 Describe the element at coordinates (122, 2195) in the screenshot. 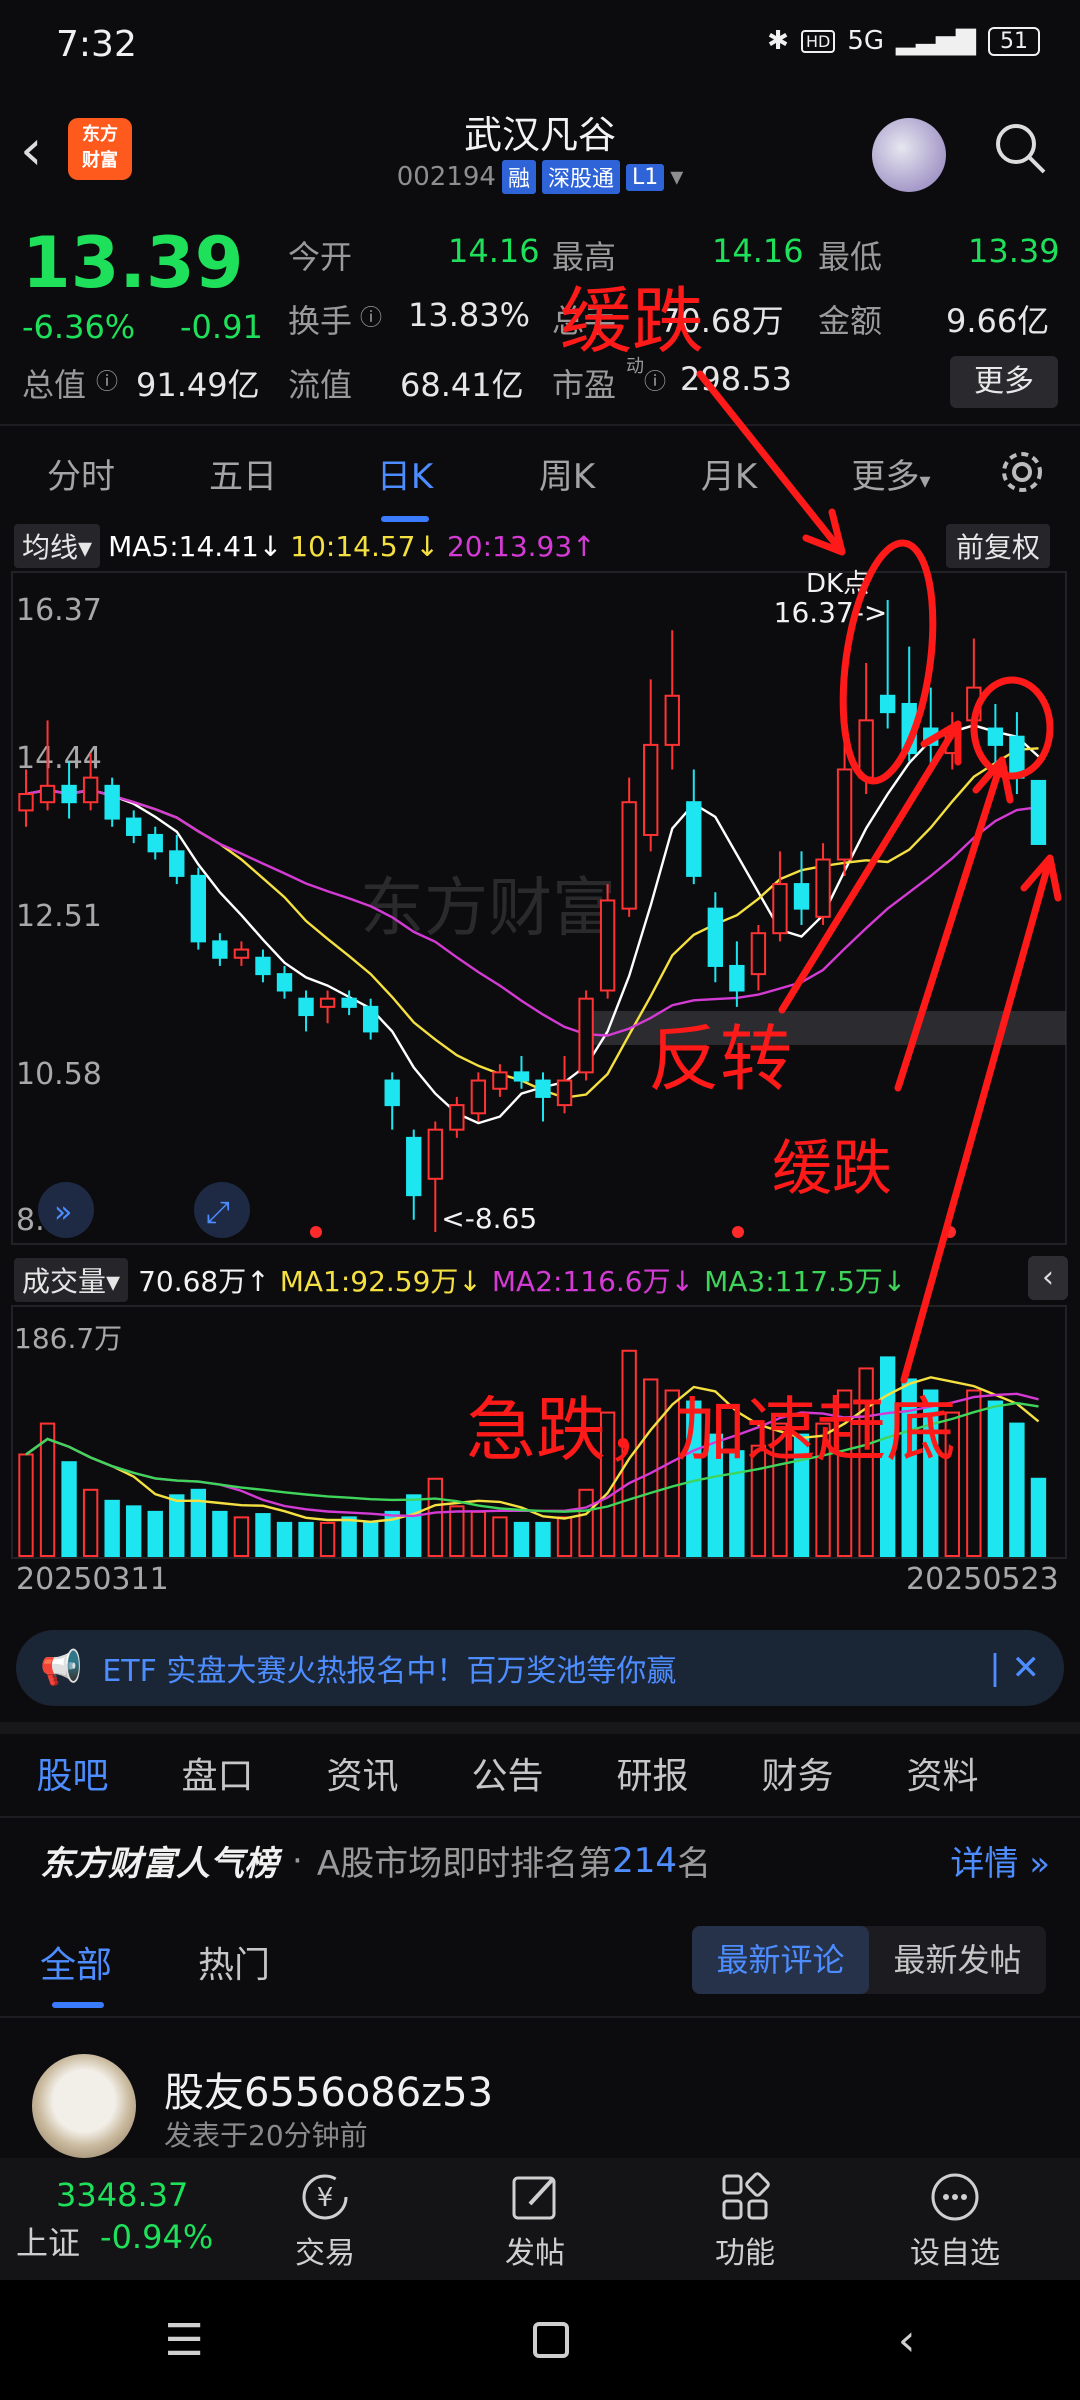

I see `index-value: 3348.37` at that location.